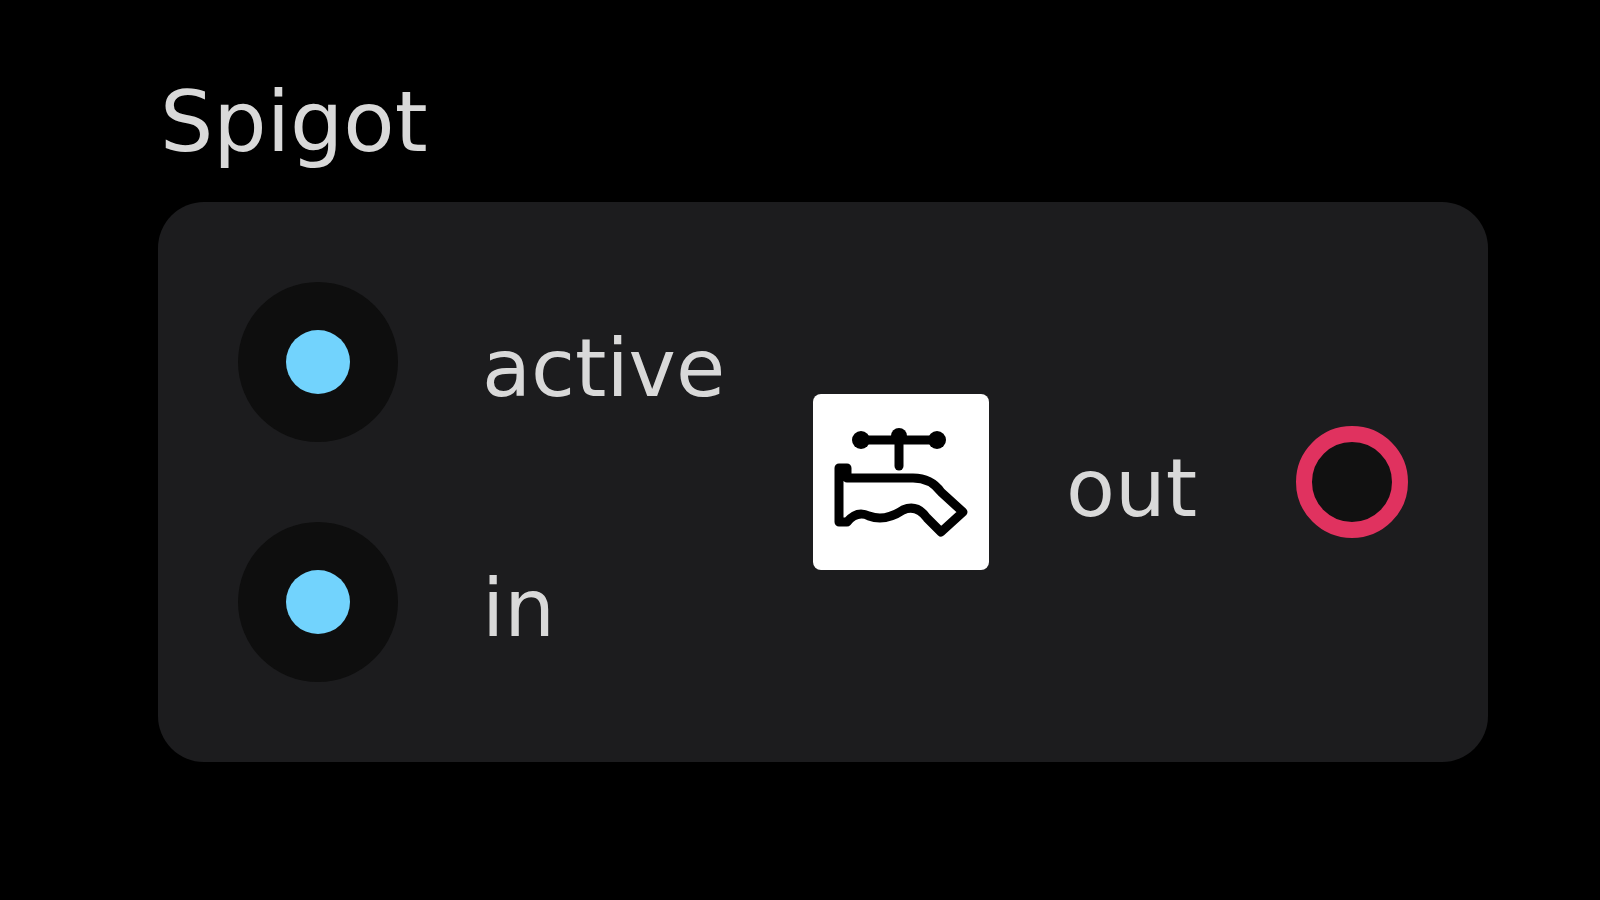 The image size is (1600, 900). I want to click on input-label: in, so click(518, 608).